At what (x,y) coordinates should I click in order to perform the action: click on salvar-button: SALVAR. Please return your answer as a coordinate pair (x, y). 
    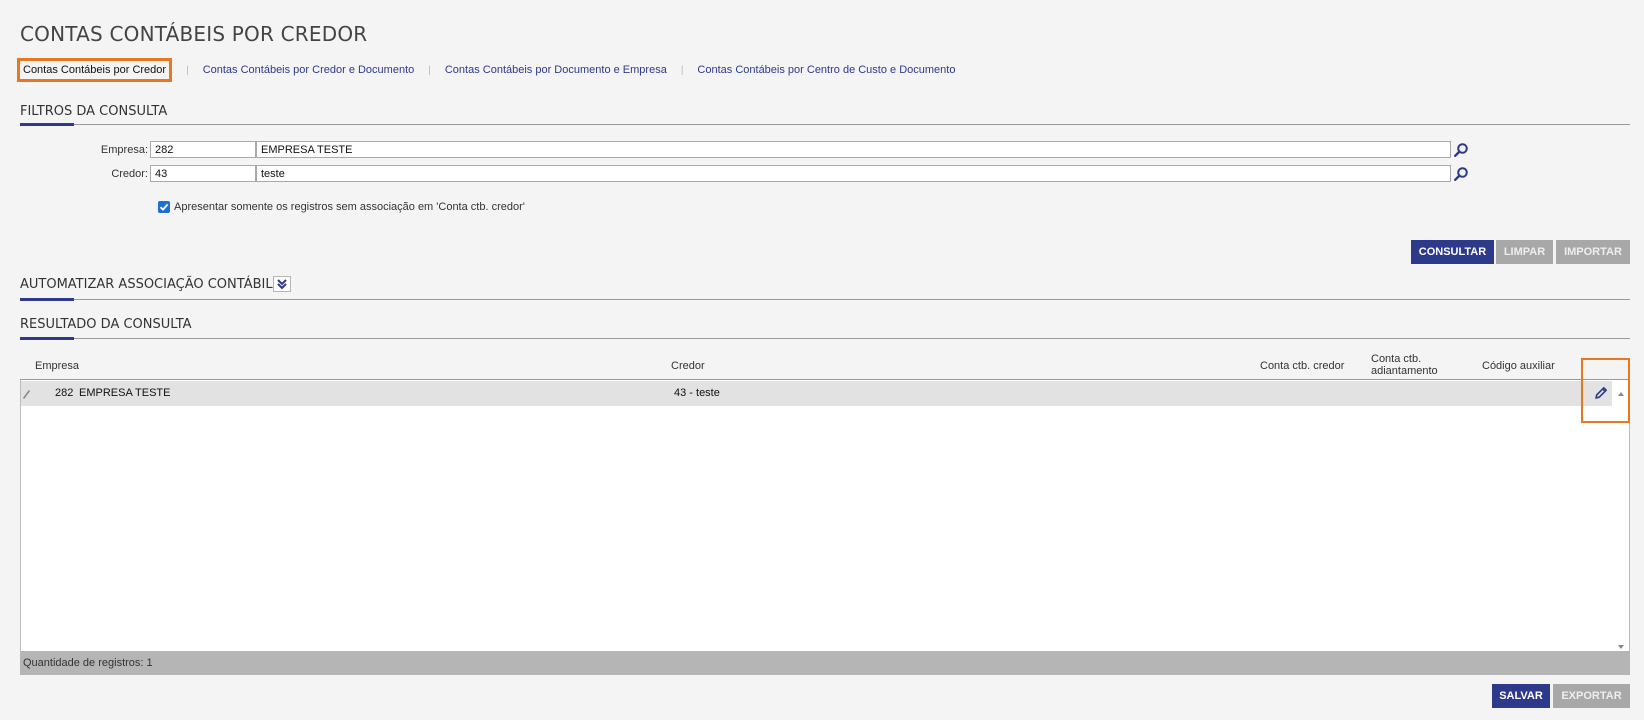
    Looking at the image, I should click on (1521, 696).